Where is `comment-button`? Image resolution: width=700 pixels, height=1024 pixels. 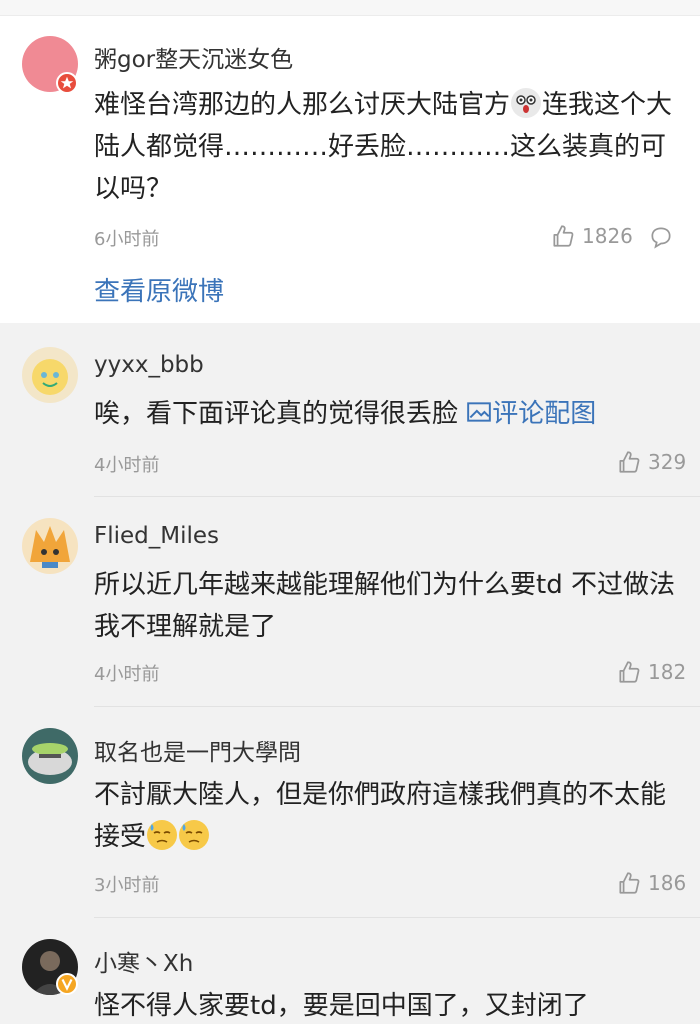 comment-button is located at coordinates (661, 239).